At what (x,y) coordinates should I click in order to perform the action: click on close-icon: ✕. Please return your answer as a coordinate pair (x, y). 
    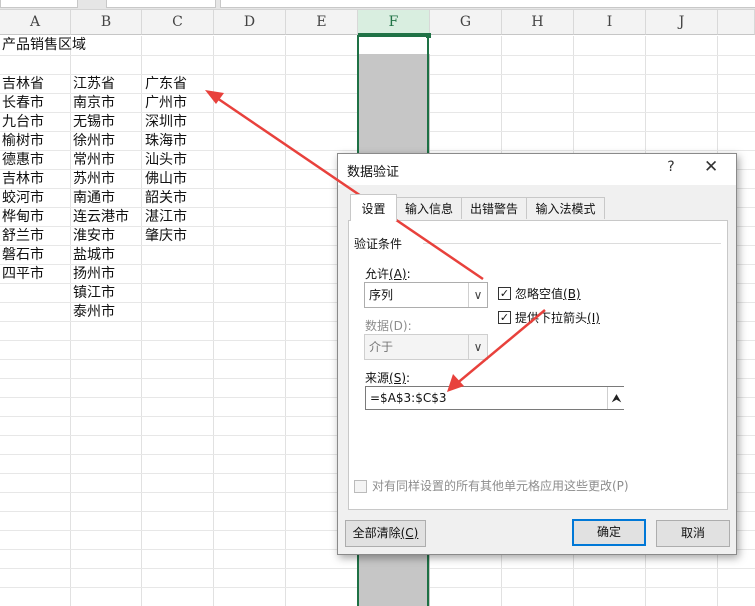
    Looking at the image, I should click on (711, 167).